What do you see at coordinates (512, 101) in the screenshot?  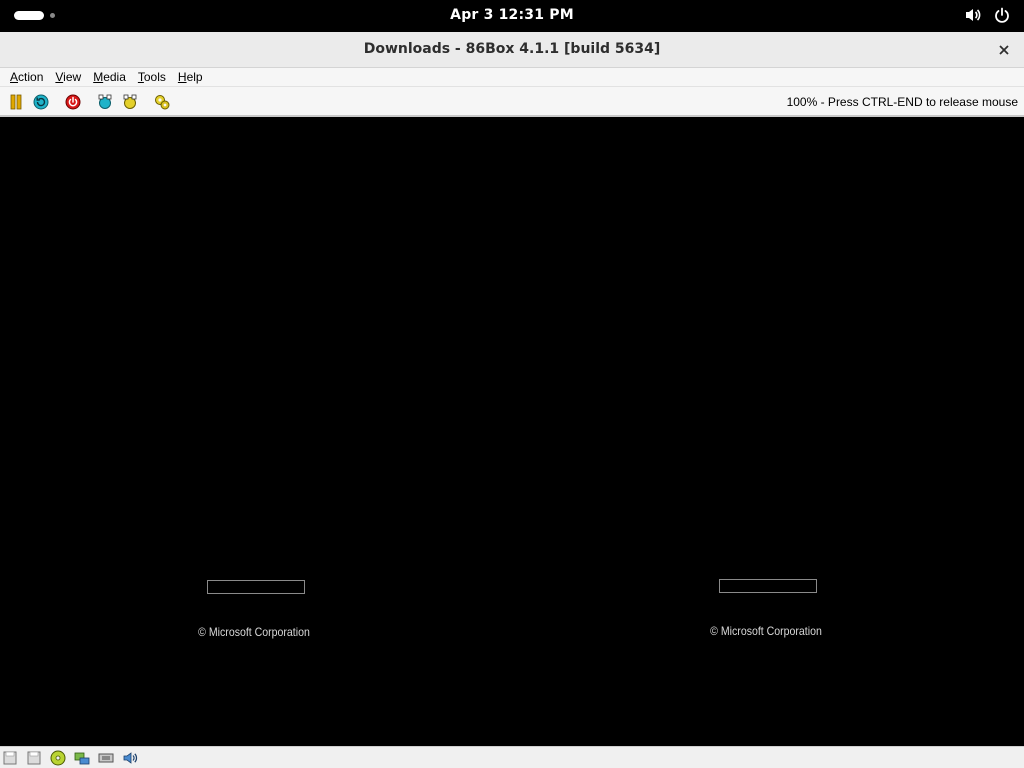 I see `toolbar: 100% - Press CTRL-END to release mouse` at bounding box center [512, 101].